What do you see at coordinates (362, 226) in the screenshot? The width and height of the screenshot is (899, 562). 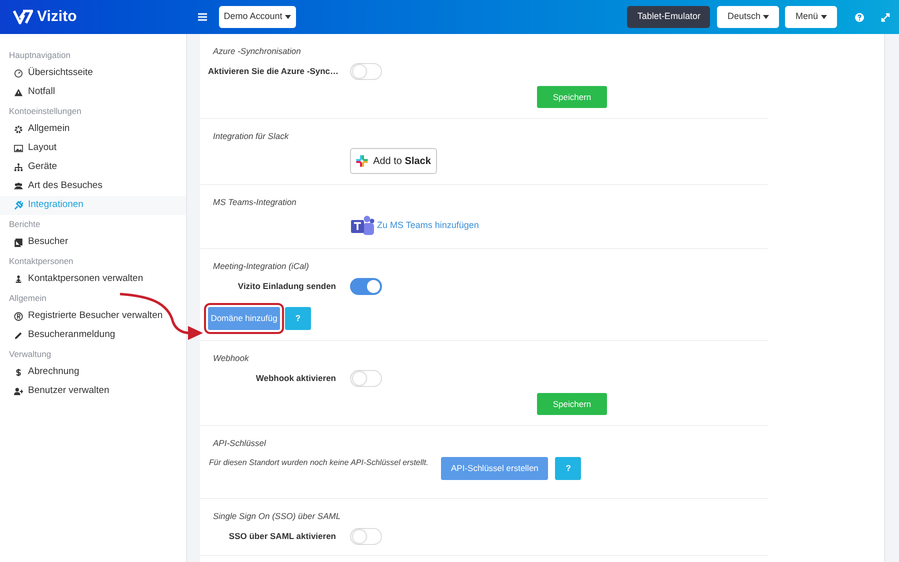 I see `teams-logo-icon` at bounding box center [362, 226].